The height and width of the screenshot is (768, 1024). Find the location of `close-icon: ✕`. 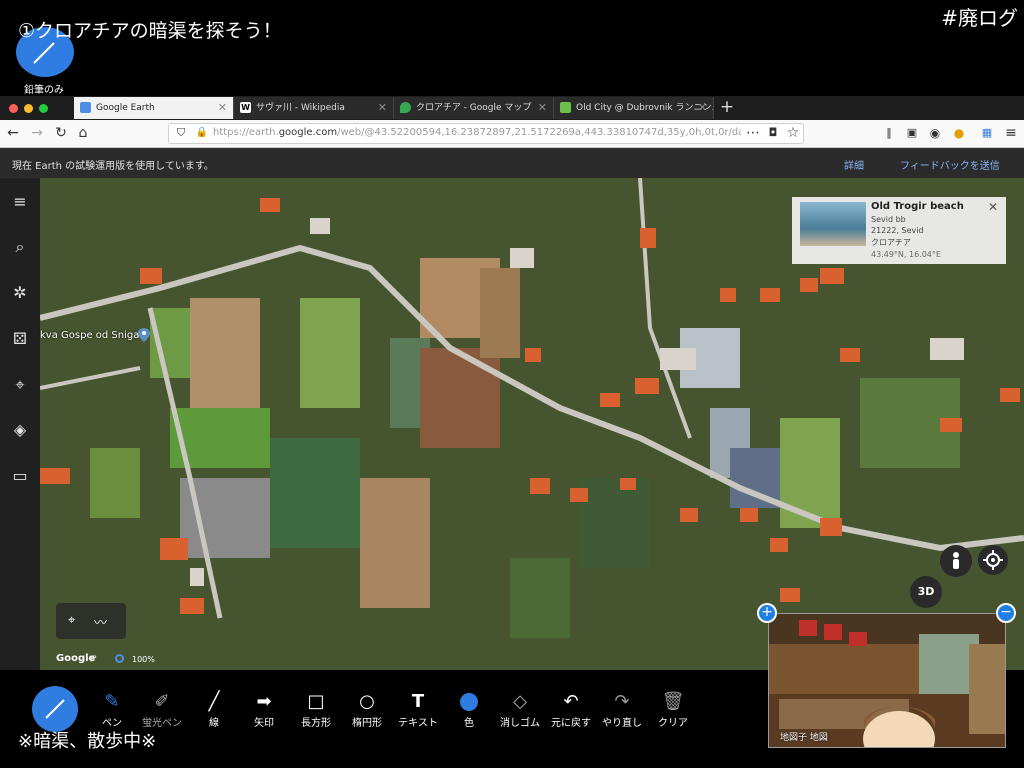

close-icon: ✕ is located at coordinates (993, 207).